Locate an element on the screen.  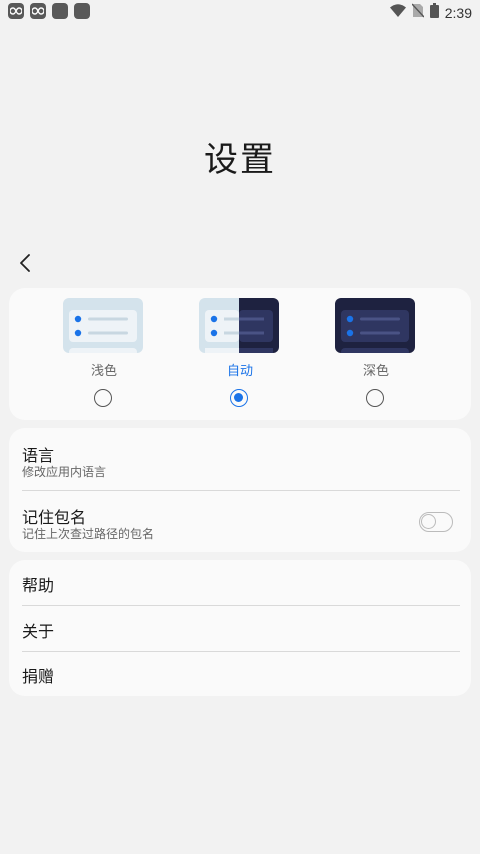
donate-label: 捐赠 is located at coordinates (38, 676).